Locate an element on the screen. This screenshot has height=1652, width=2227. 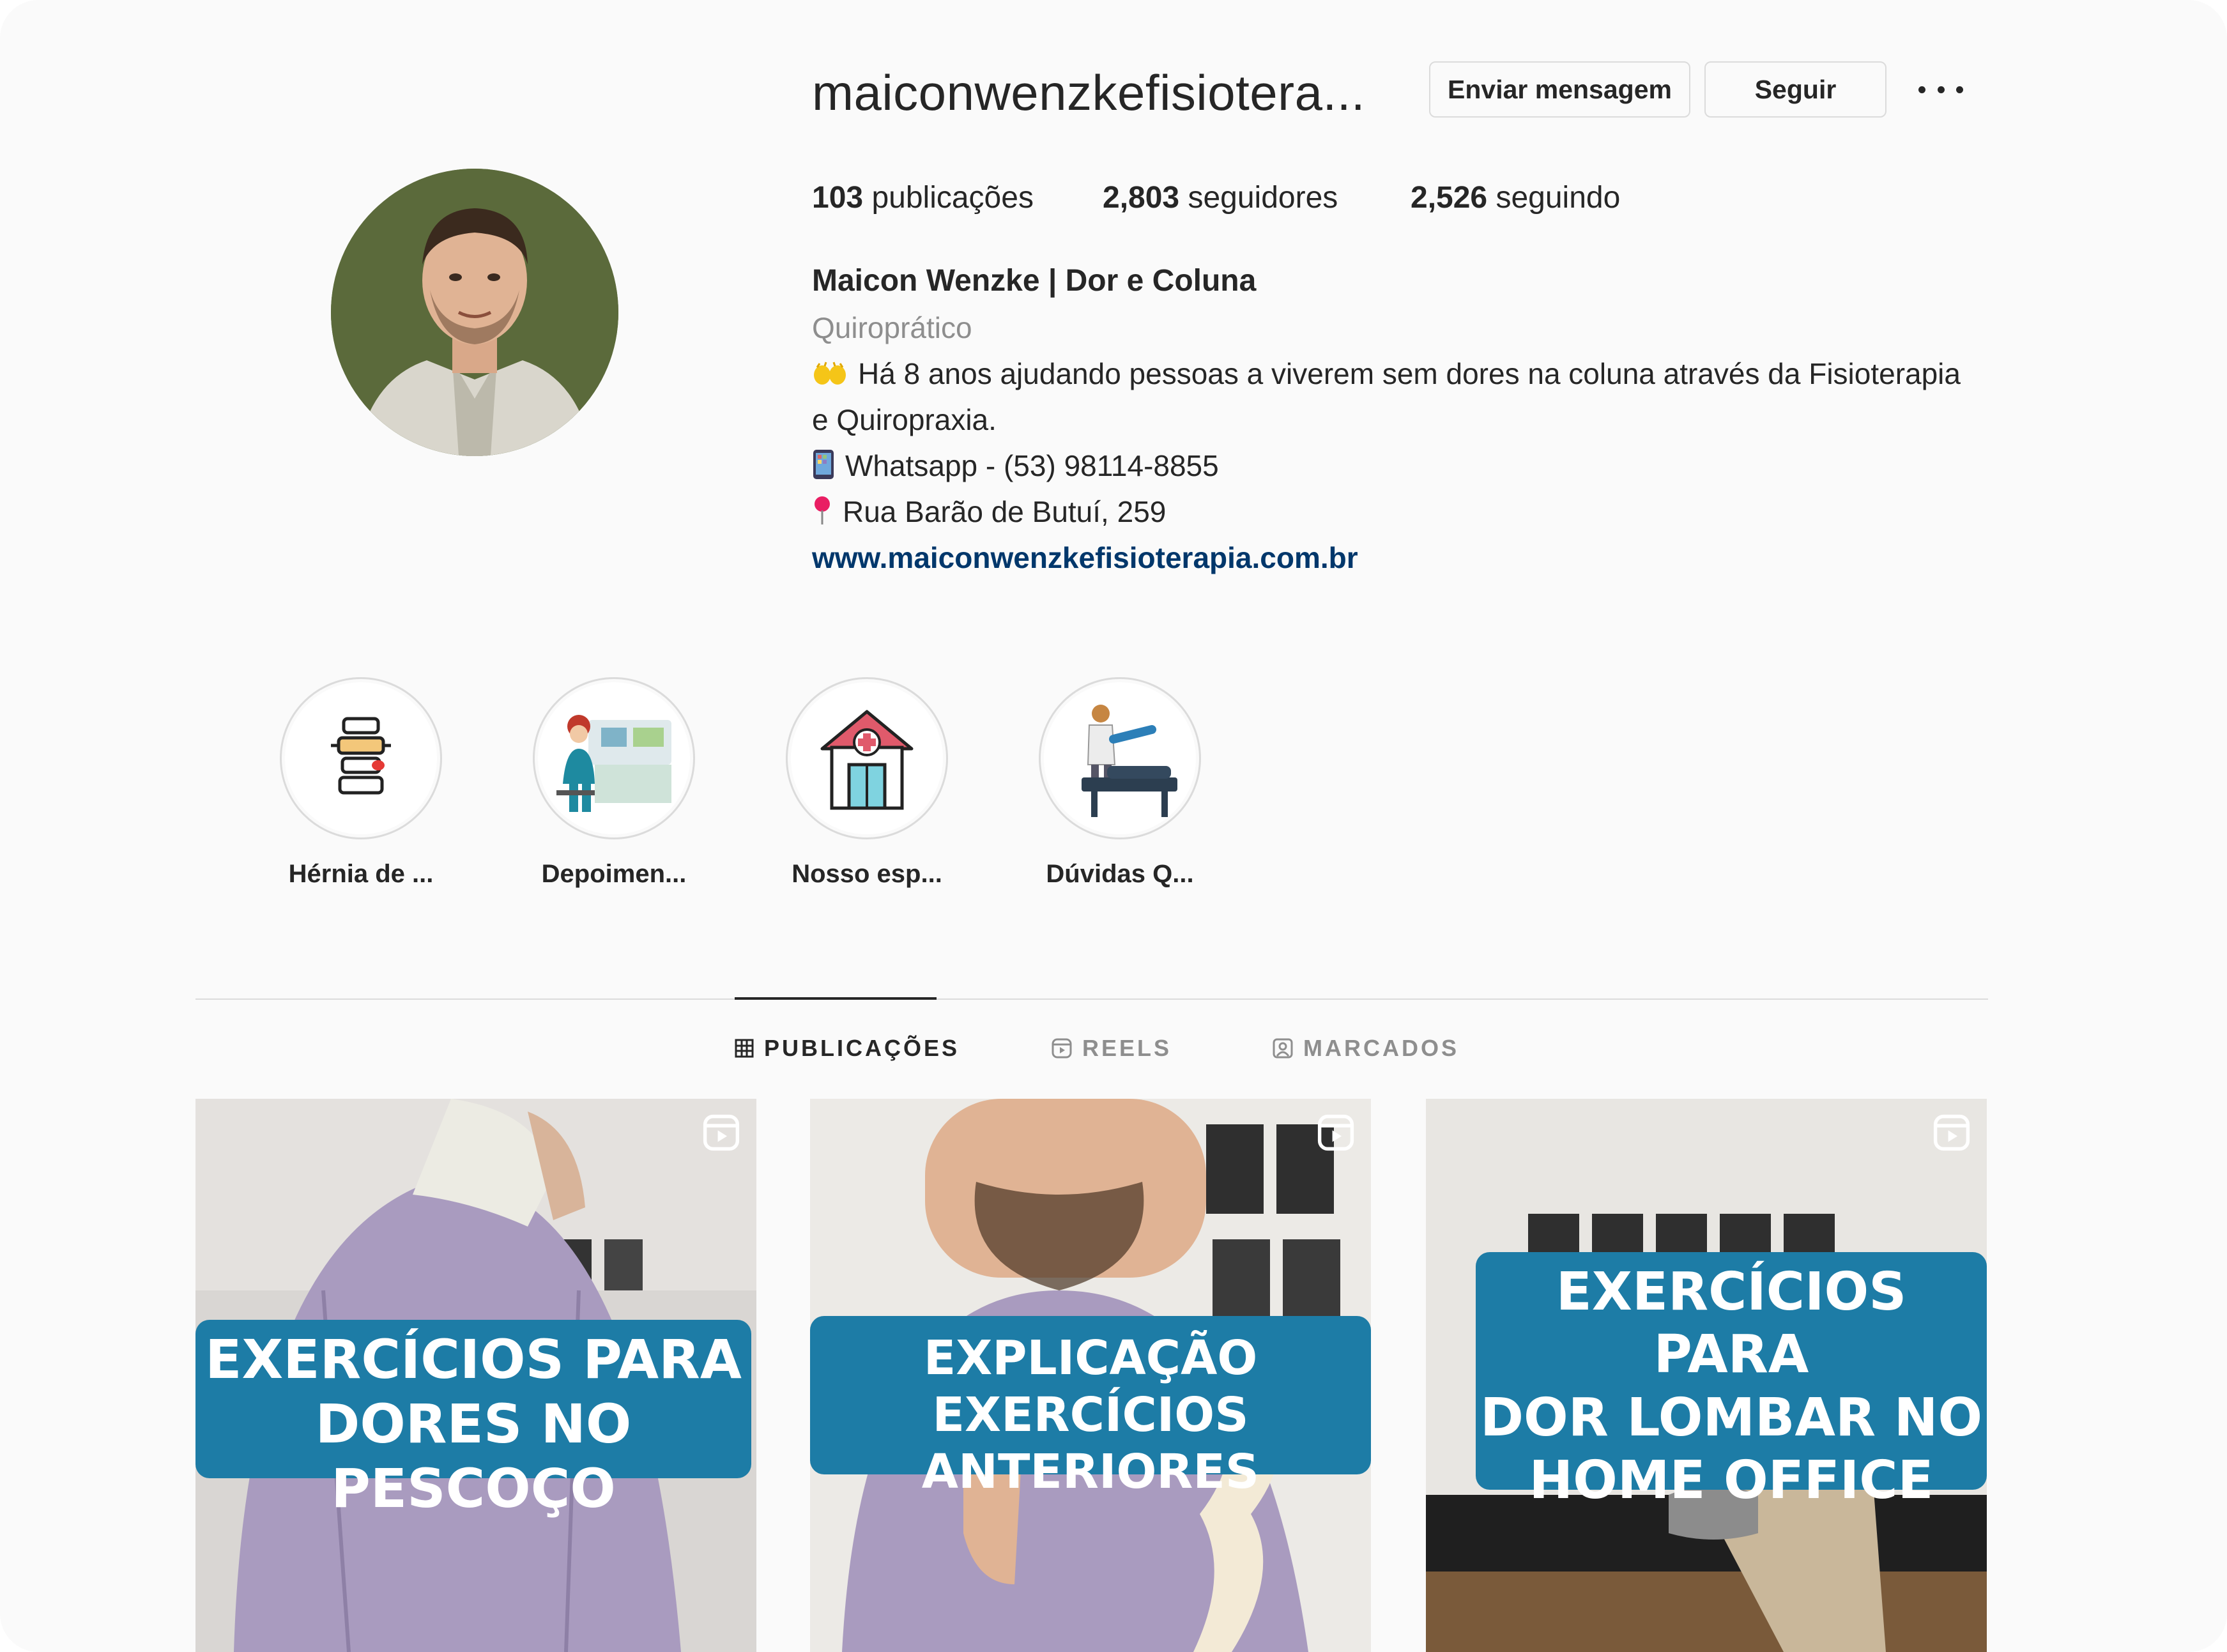
doctor-desk-icon is located at coordinates (613, 764).